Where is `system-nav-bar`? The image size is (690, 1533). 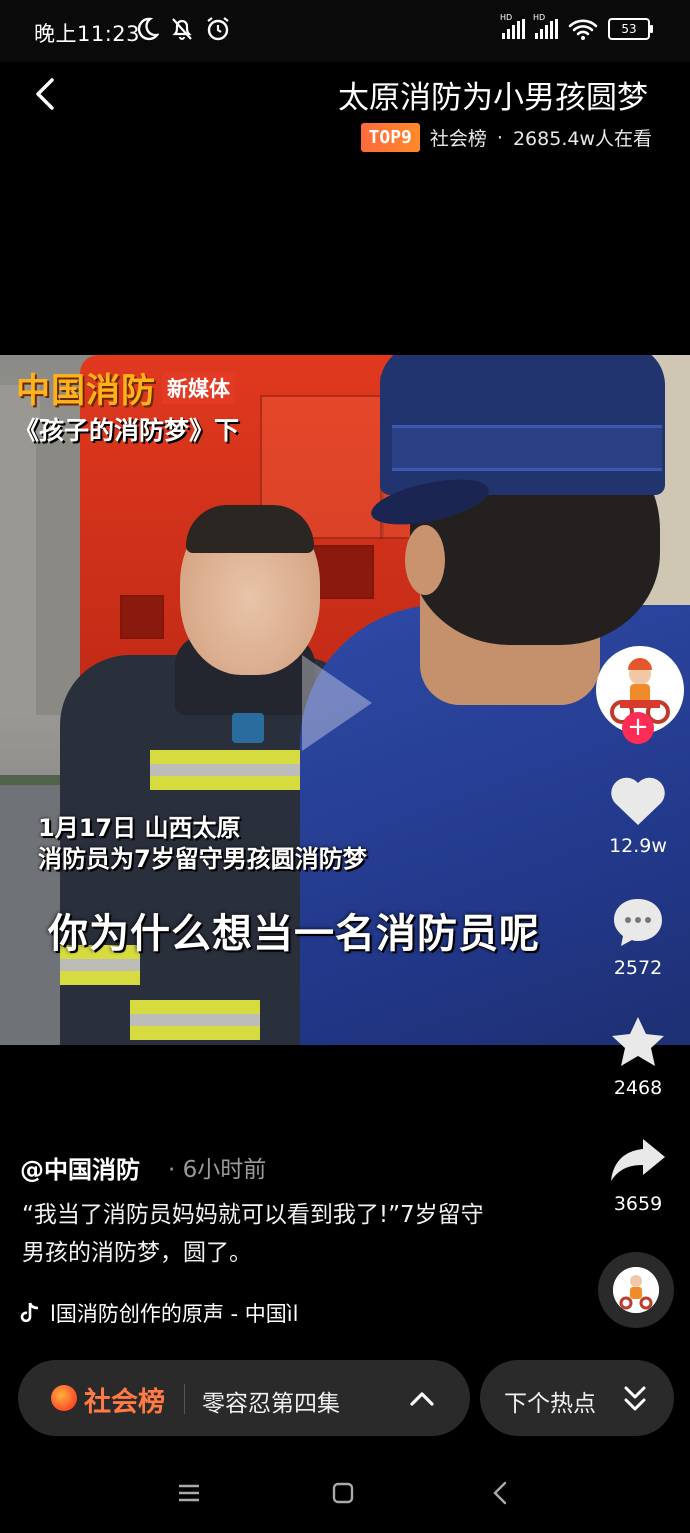
system-nav-bar is located at coordinates (345, 1491).